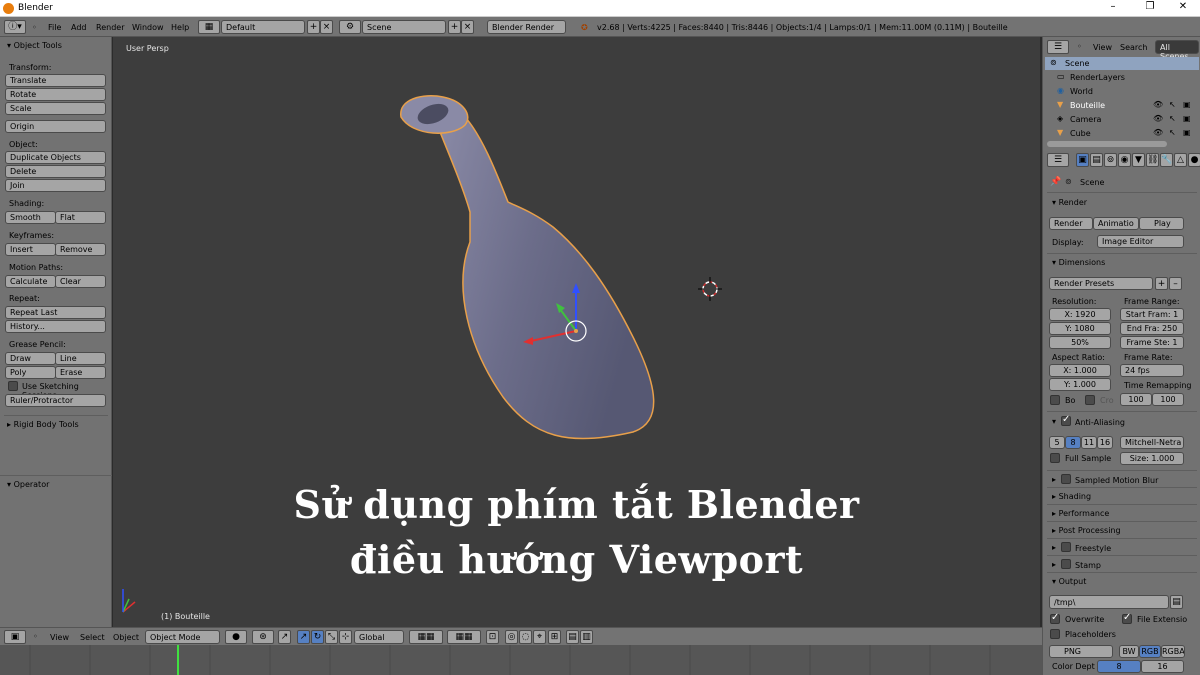  I want to click on color-rgb-button: RGB, so click(1150, 651).